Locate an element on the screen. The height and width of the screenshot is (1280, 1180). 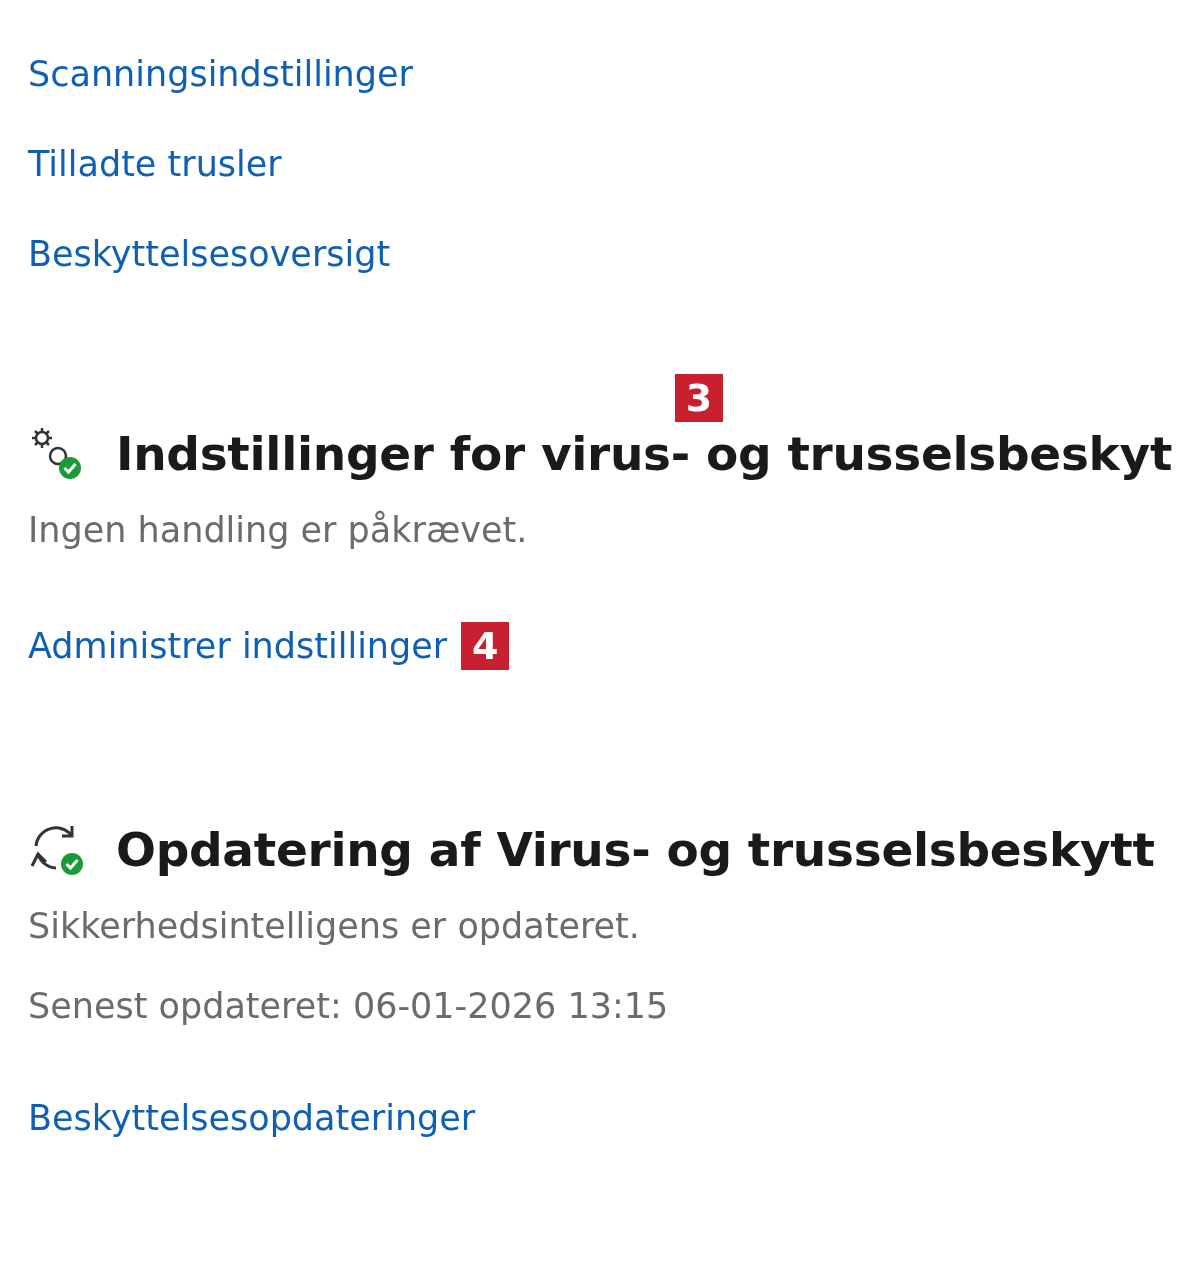
callout-number: 3 is located at coordinates (699, 398).